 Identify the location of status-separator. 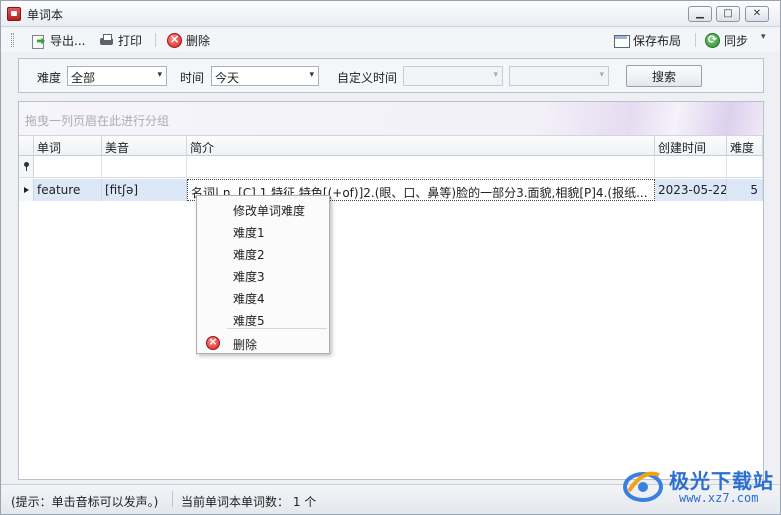
(172, 499).